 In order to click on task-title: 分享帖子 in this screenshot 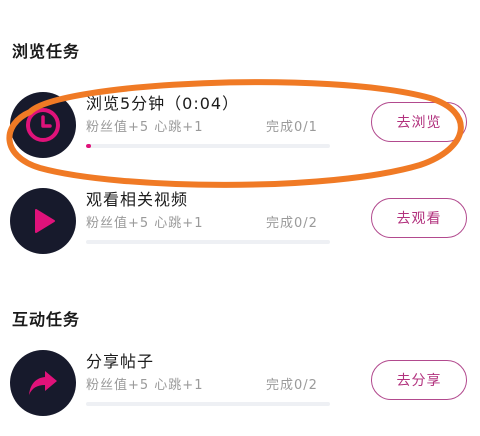, I will do `click(120, 361)`.